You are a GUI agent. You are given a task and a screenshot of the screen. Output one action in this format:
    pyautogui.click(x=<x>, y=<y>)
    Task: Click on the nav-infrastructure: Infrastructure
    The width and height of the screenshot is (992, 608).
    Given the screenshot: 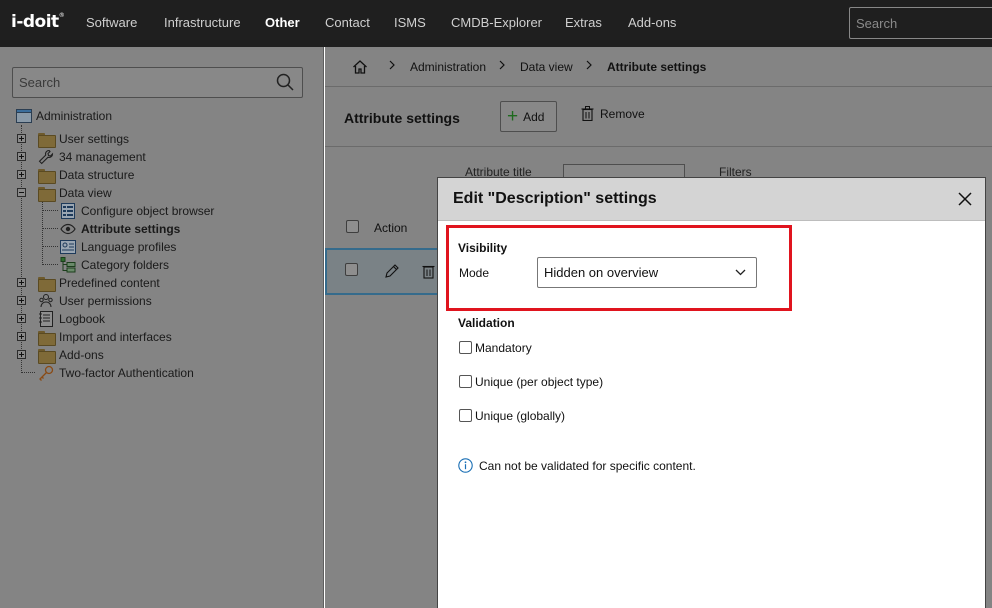 What is the action you would take?
    pyautogui.click(x=202, y=22)
    